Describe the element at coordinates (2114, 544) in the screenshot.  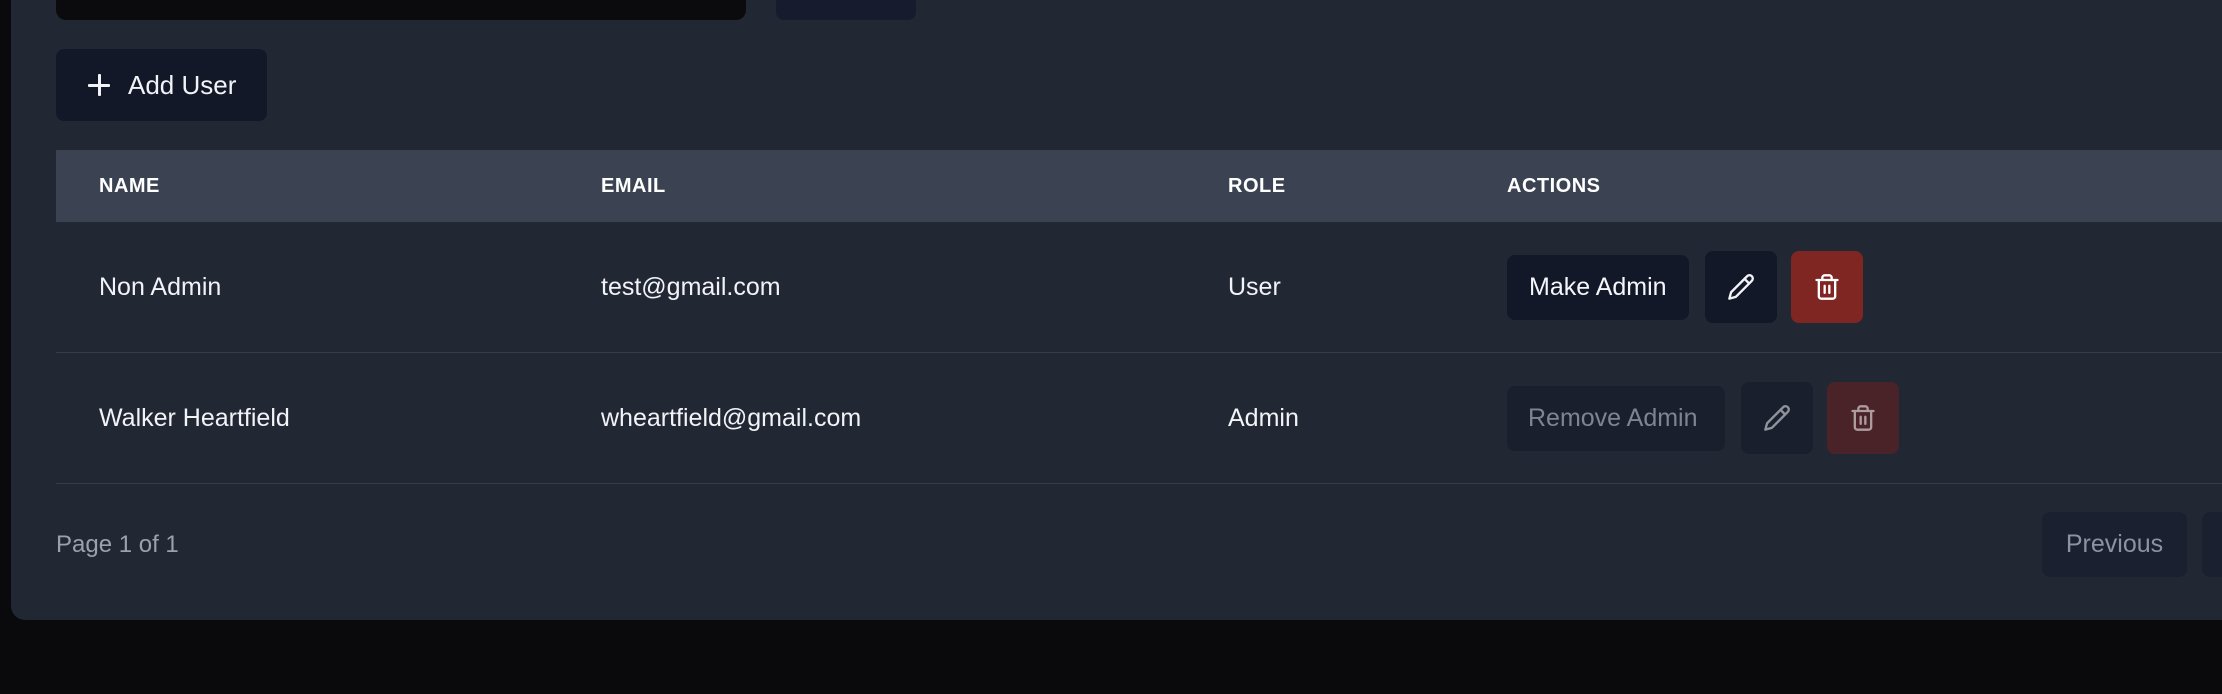
I see `previous-button: Previous` at that location.